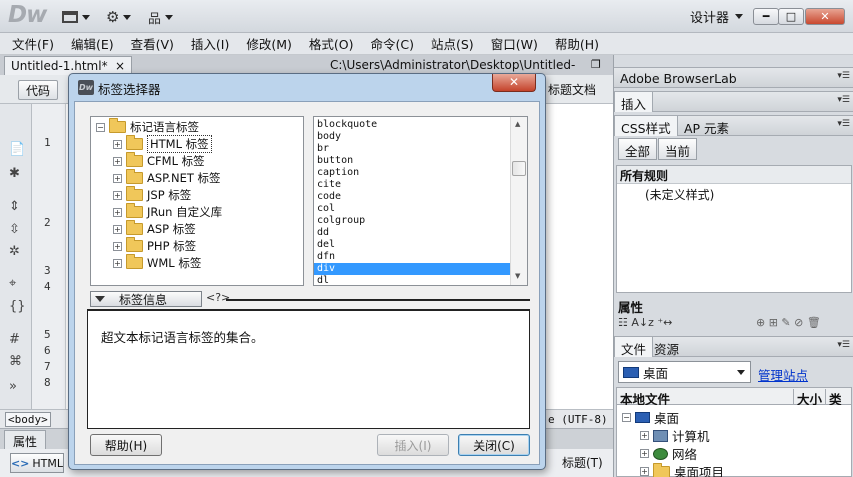 The image size is (853, 477). What do you see at coordinates (12, 283) in the screenshot?
I see `select-parent-tag-icon: ⌖` at bounding box center [12, 283].